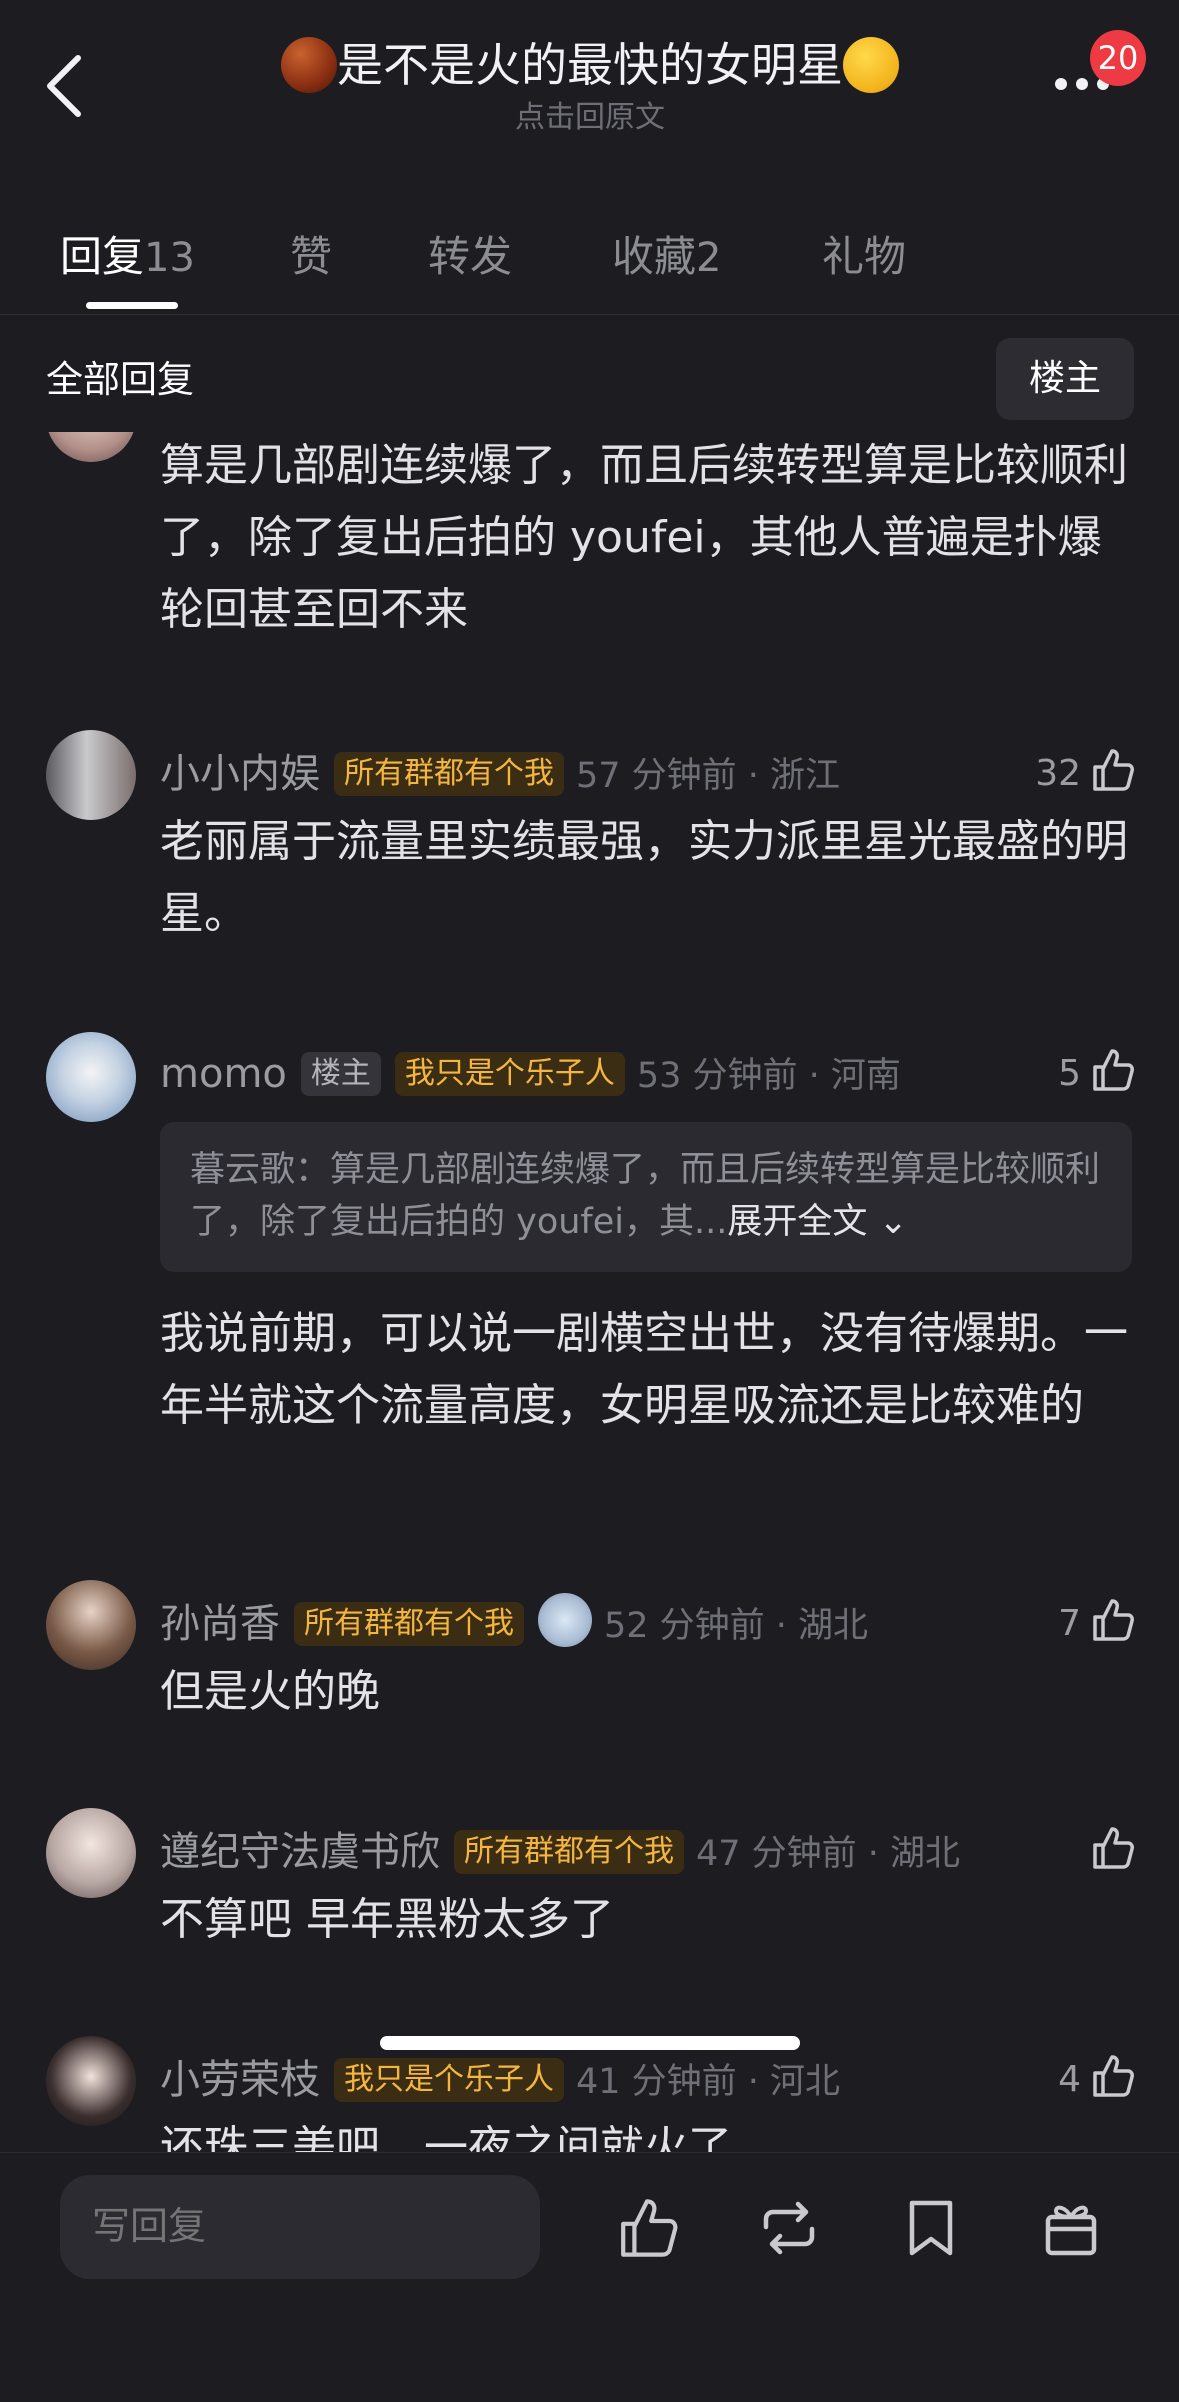 The width and height of the screenshot is (1179, 2402). I want to click on timestamp-location: 47 分钟前 · 湖北, so click(828, 1854).